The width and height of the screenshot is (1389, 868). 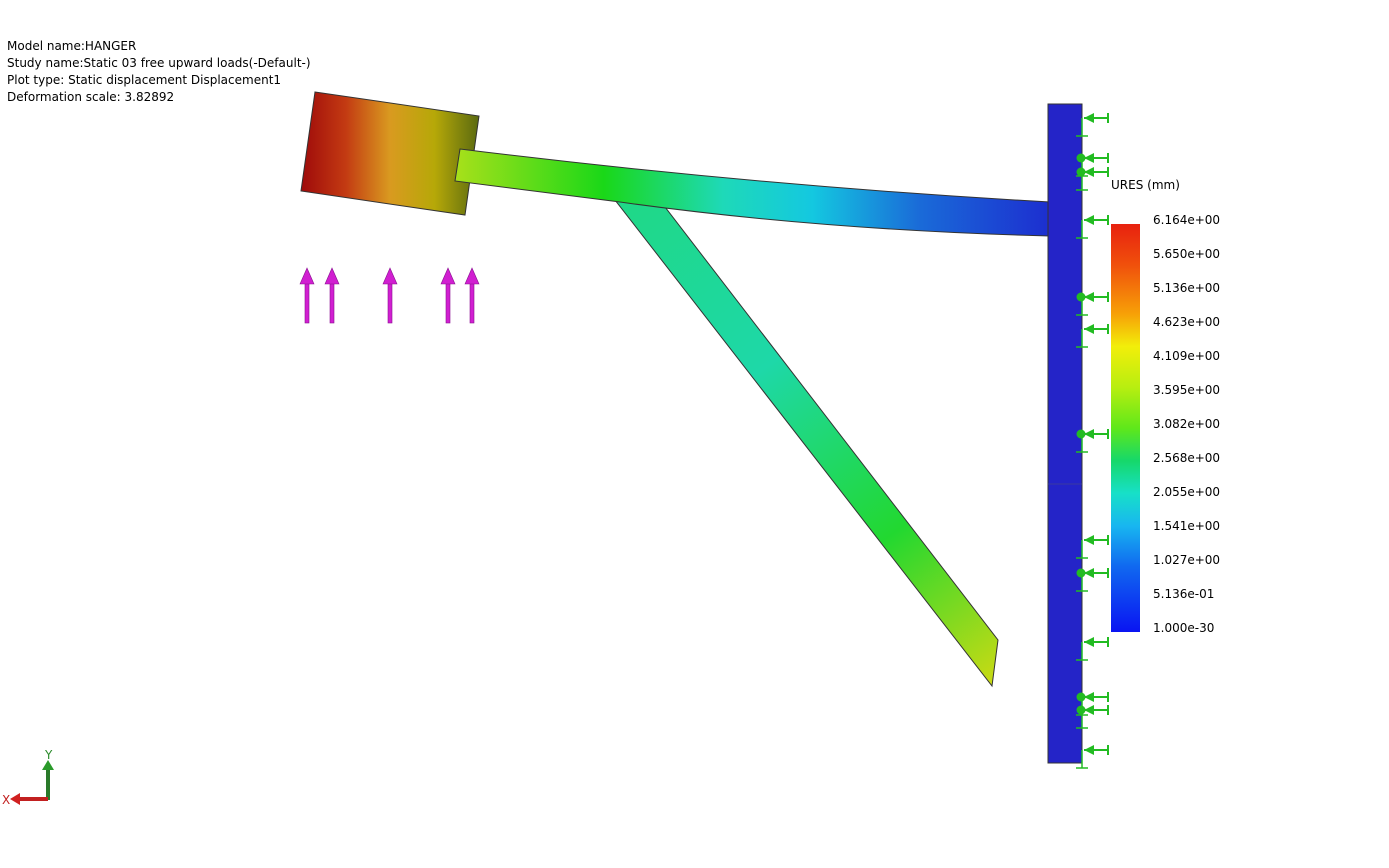 I want to click on legend-tick-label: 5.650e+00, so click(x=1187, y=254).